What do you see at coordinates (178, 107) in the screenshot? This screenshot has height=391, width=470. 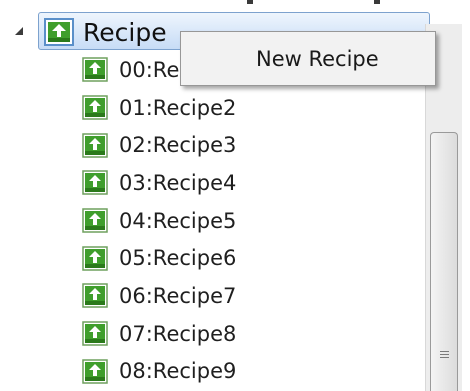 I see `tree-item-label: 01:Recipe2` at bounding box center [178, 107].